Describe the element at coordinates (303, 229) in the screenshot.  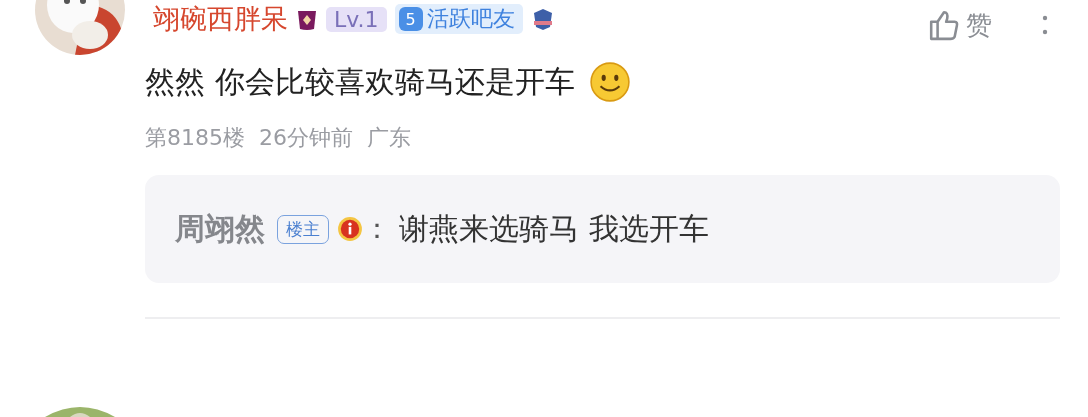
I see `owner-tag: 楼主` at that location.